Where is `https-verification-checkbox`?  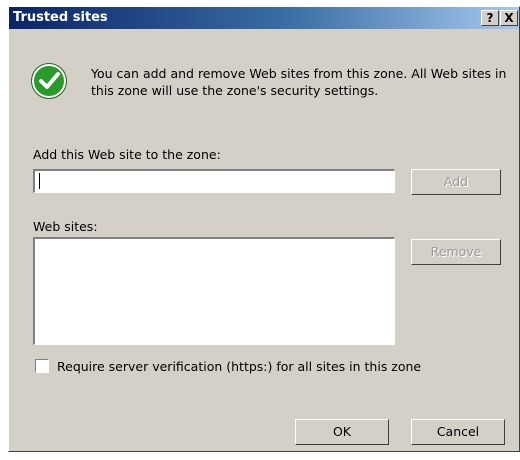 https-verification-checkbox is located at coordinates (42, 366).